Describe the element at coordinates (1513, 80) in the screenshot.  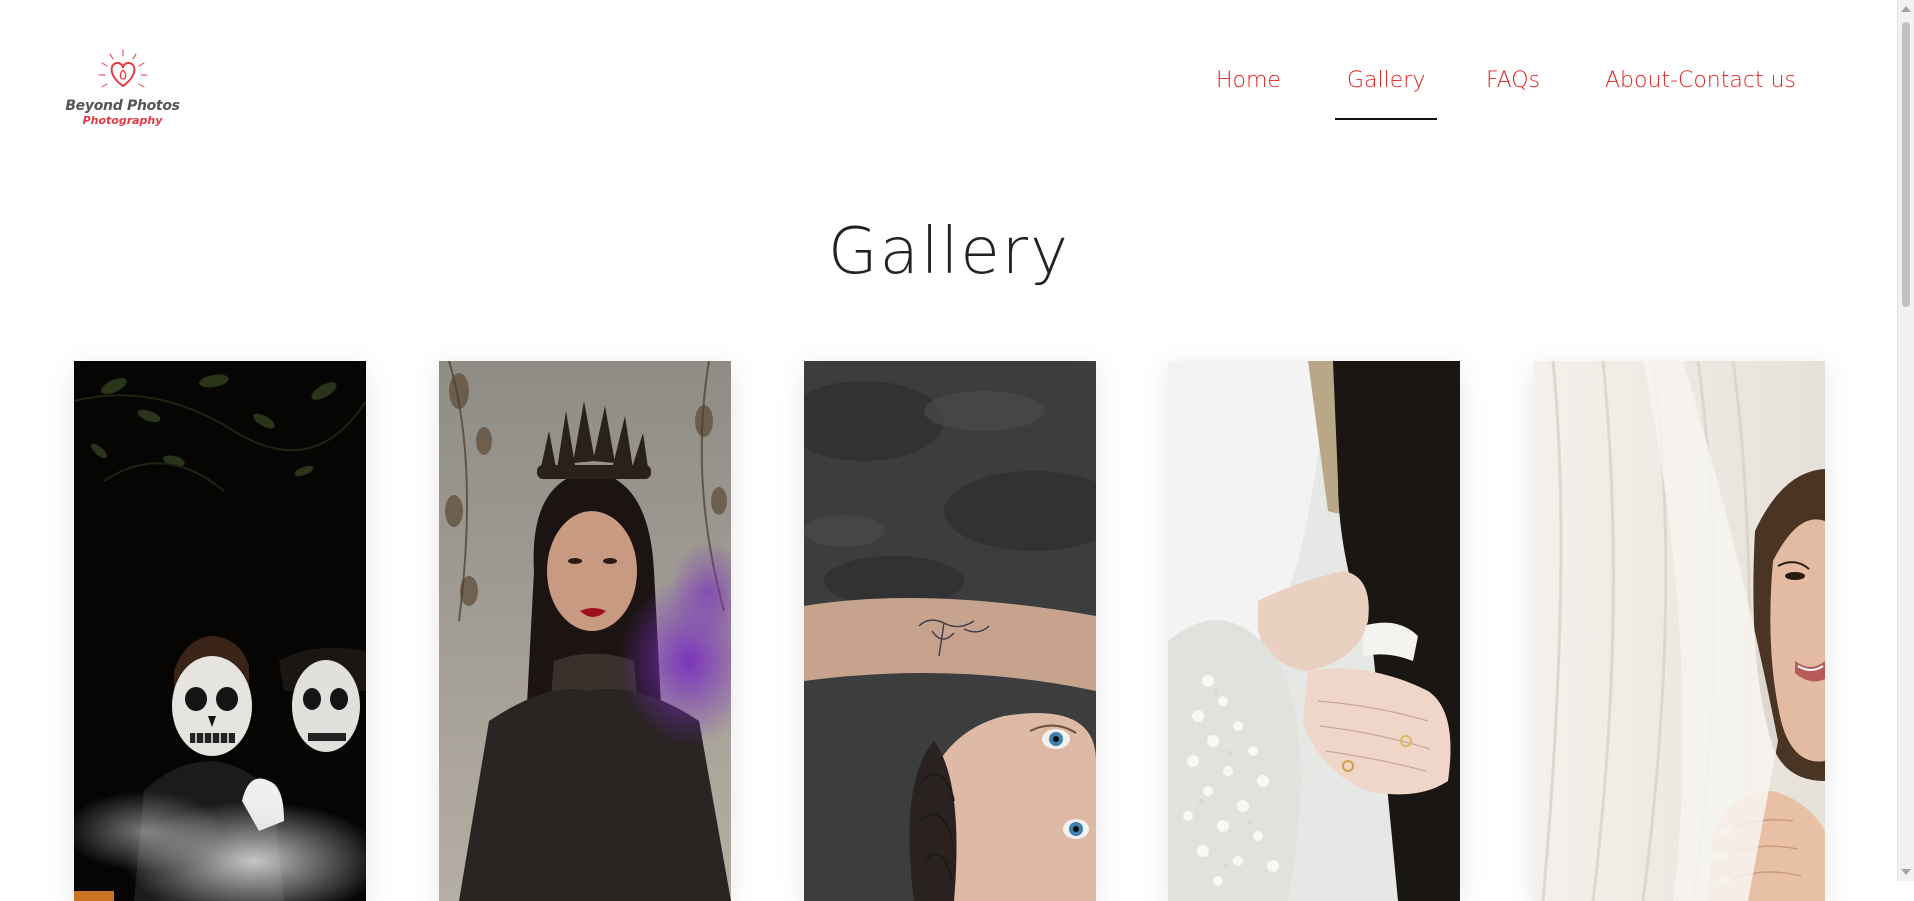
I see `nav-item-faqs: FAQs` at that location.